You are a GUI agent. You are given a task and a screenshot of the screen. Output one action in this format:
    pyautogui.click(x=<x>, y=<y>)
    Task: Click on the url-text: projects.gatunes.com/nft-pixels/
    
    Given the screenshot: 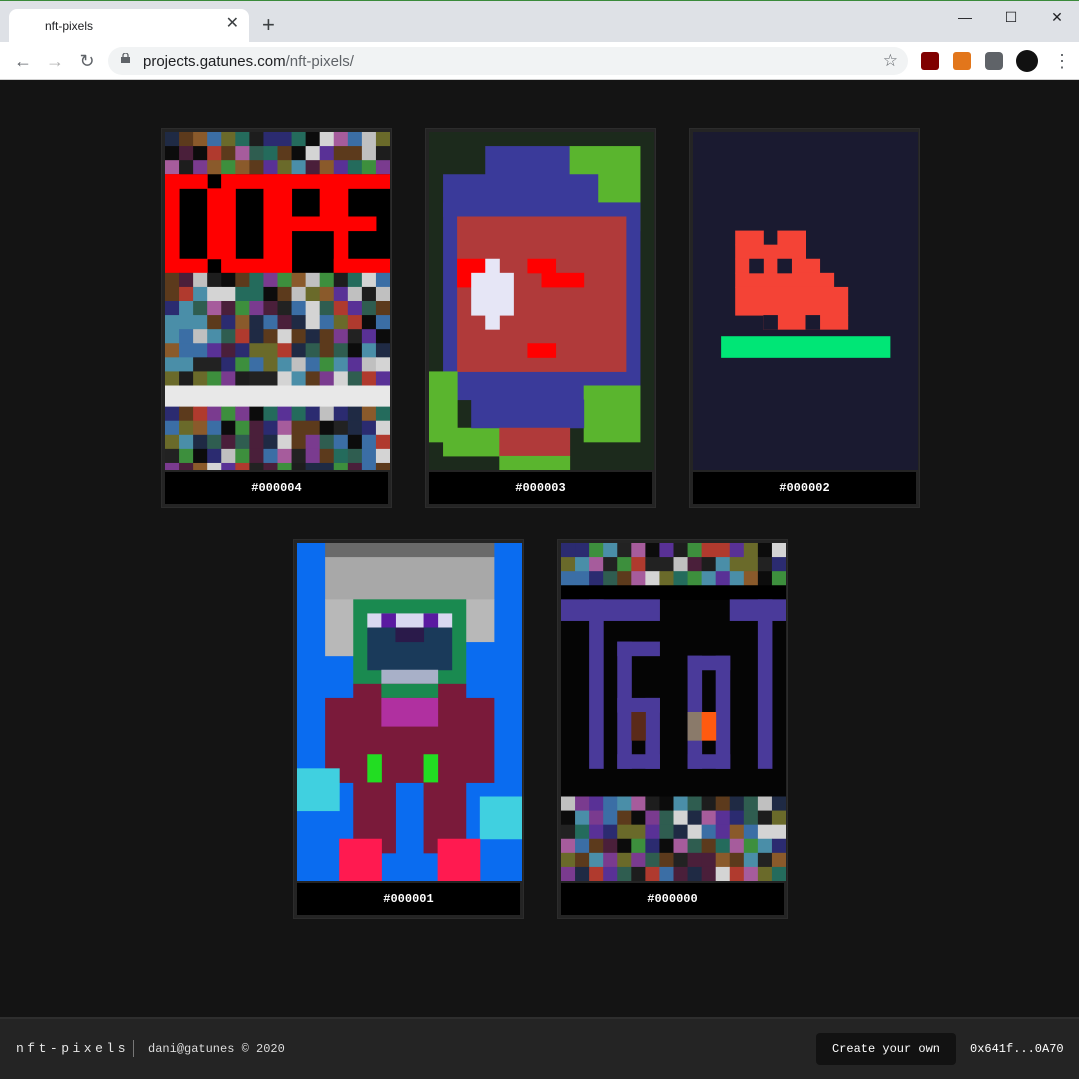 What is the action you would take?
    pyautogui.click(x=248, y=61)
    